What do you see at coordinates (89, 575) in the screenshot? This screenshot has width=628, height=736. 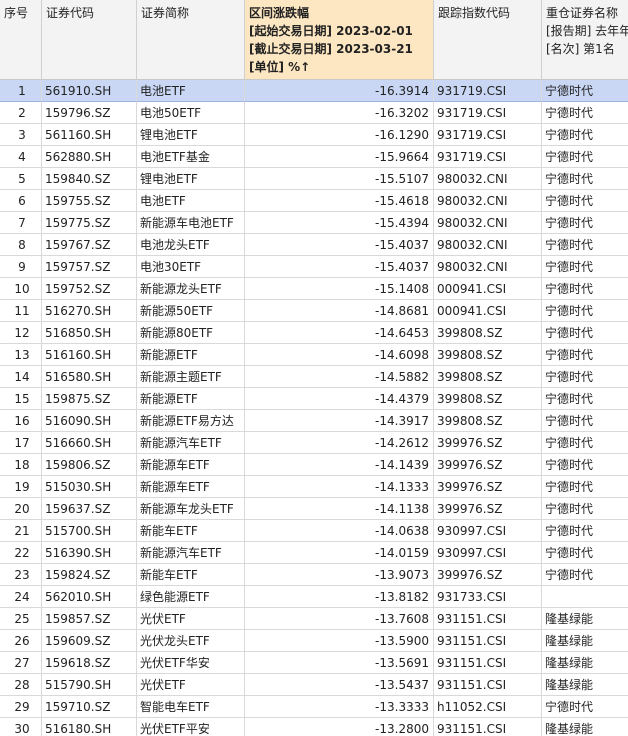 I see `cell-code: 159824.SZ` at bounding box center [89, 575].